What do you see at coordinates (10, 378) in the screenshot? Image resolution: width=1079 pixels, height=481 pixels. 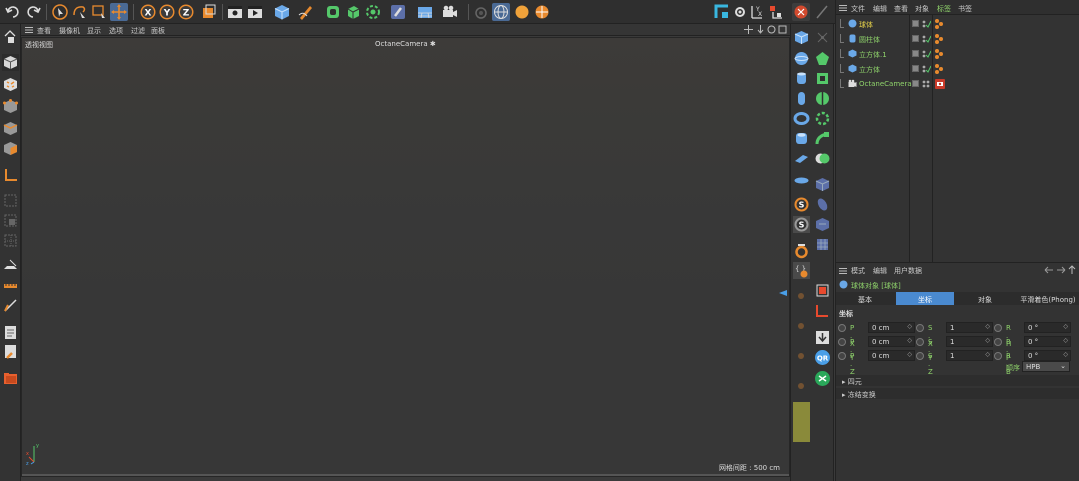 I see `folder-icon` at bounding box center [10, 378].